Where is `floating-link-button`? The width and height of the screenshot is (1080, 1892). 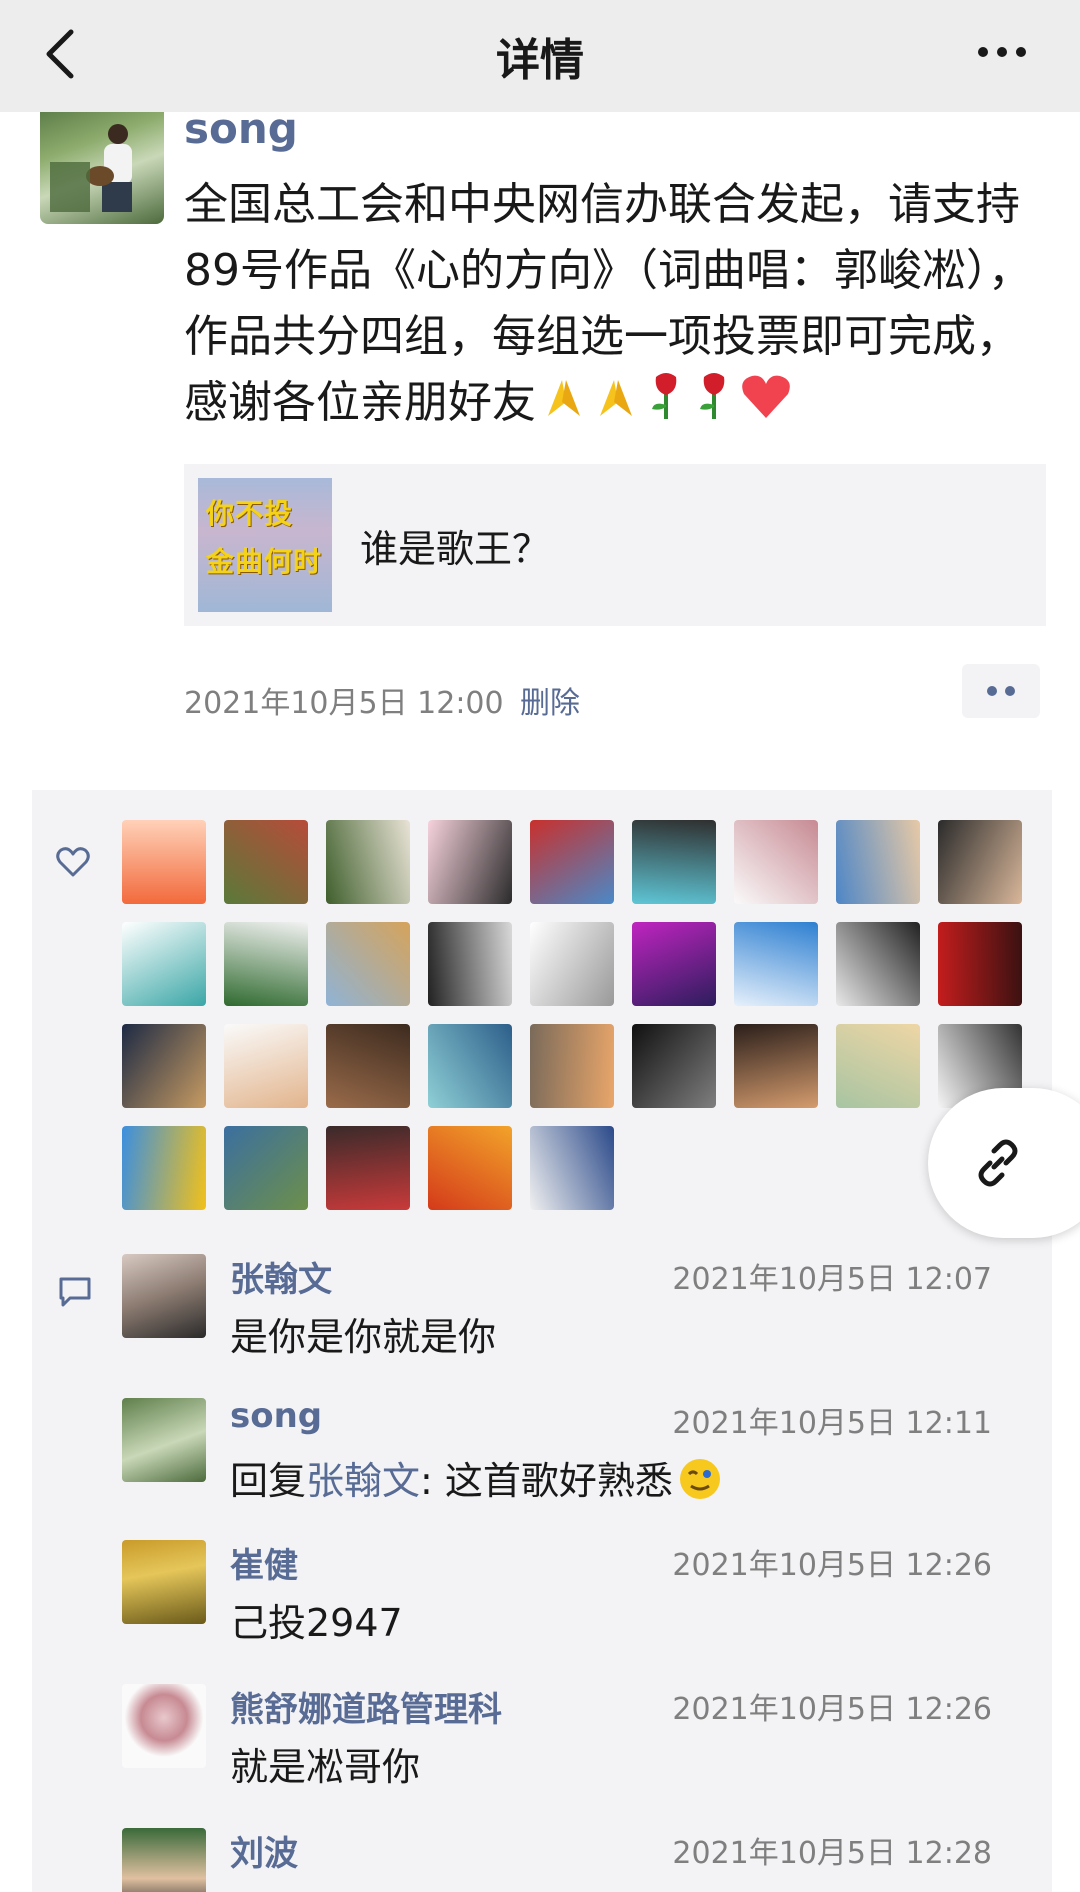 floating-link-button is located at coordinates (1004, 1163).